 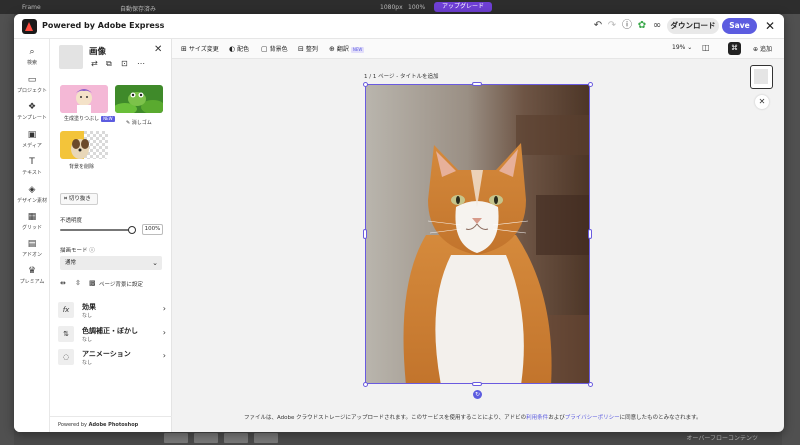 What do you see at coordinates (79, 199) in the screenshot?
I see `crop-button: ⌗ 切り抜き` at bounding box center [79, 199].